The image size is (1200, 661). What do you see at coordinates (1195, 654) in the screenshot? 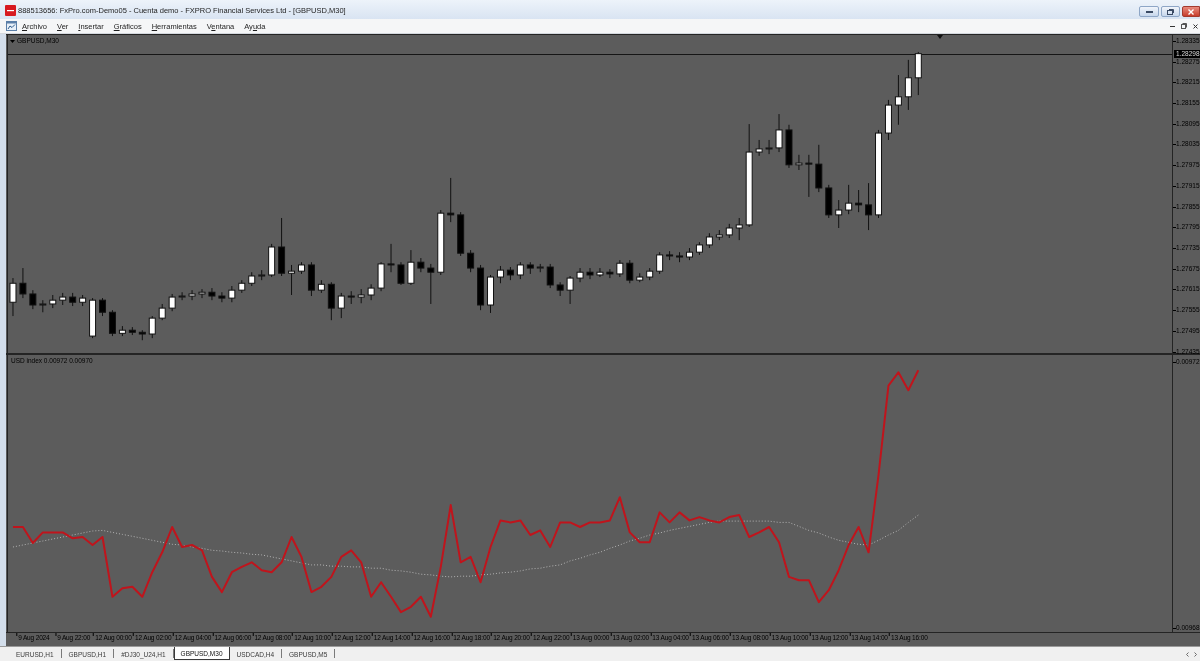
I see `chevron-right-icon` at bounding box center [1195, 654].